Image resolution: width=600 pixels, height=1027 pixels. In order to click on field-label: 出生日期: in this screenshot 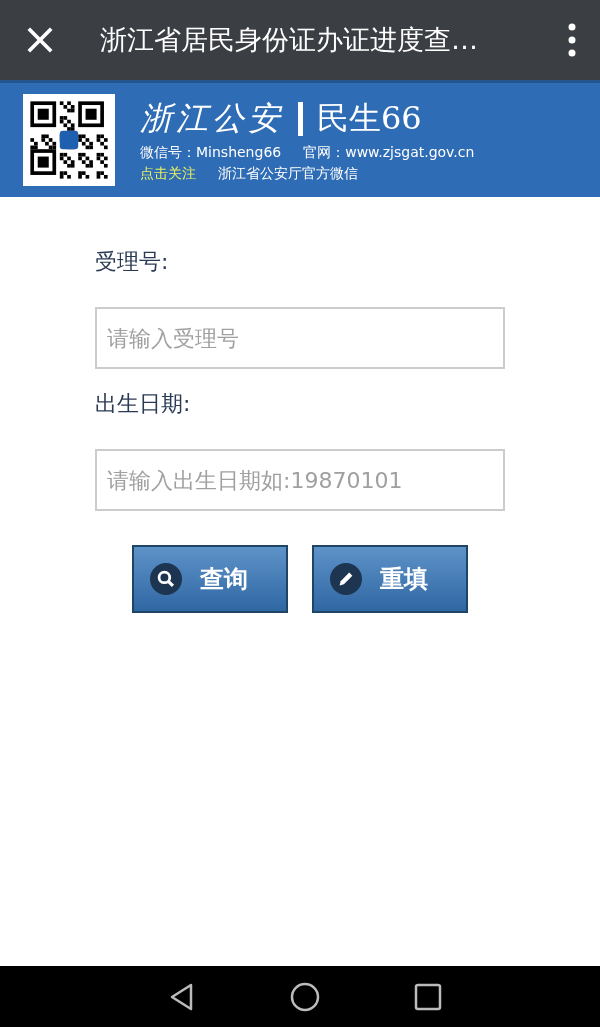, I will do `click(143, 404)`.